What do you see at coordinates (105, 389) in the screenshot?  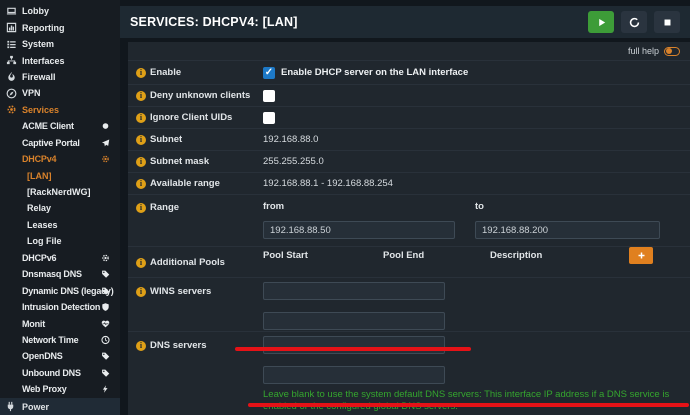 I see `bolt-icon` at bounding box center [105, 389].